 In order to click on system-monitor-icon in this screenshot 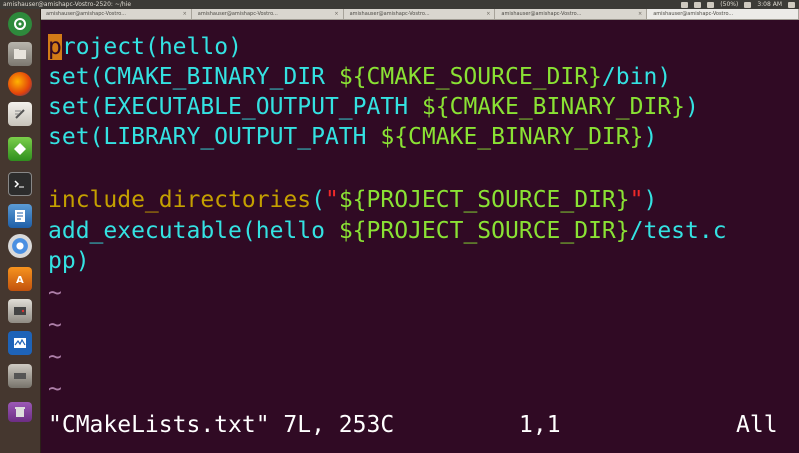, I will do `click(20, 343)`.